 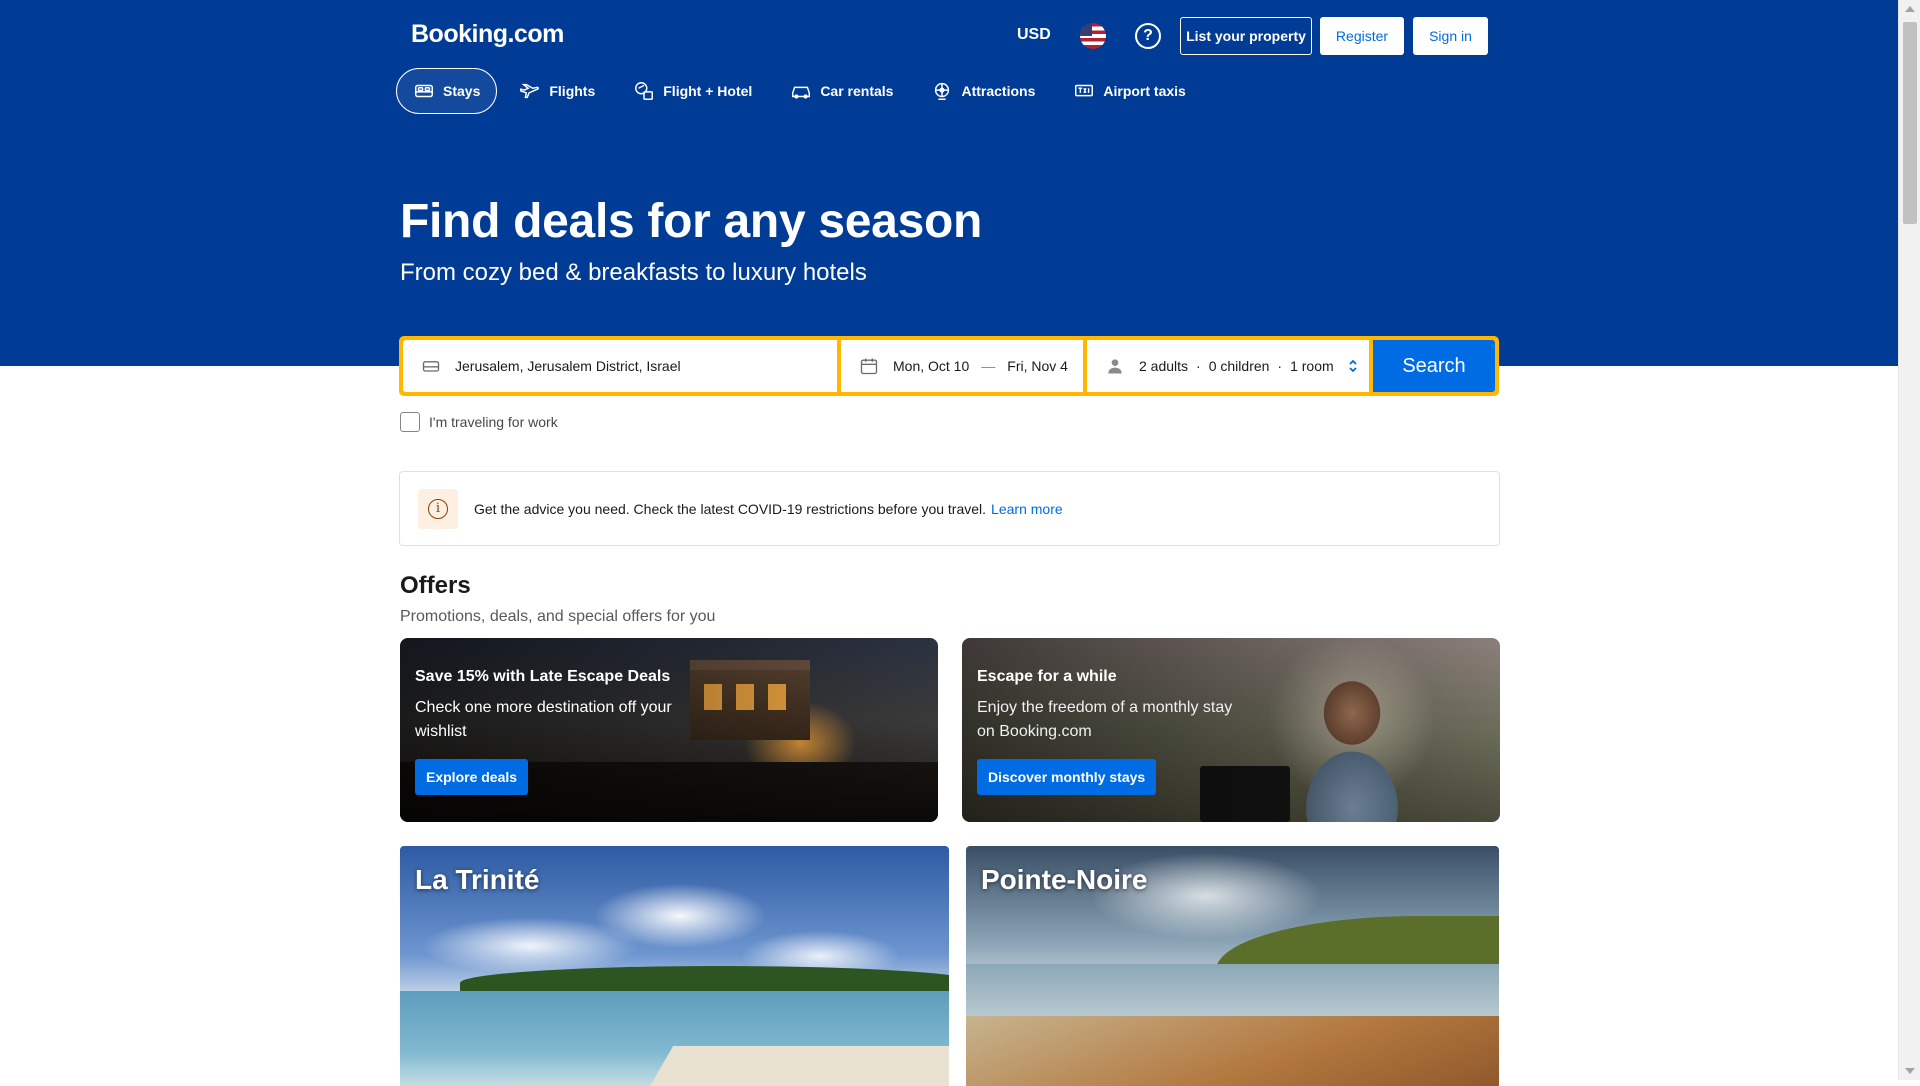 What do you see at coordinates (487, 34) in the screenshot?
I see `booking-logo: Booking.com` at bounding box center [487, 34].